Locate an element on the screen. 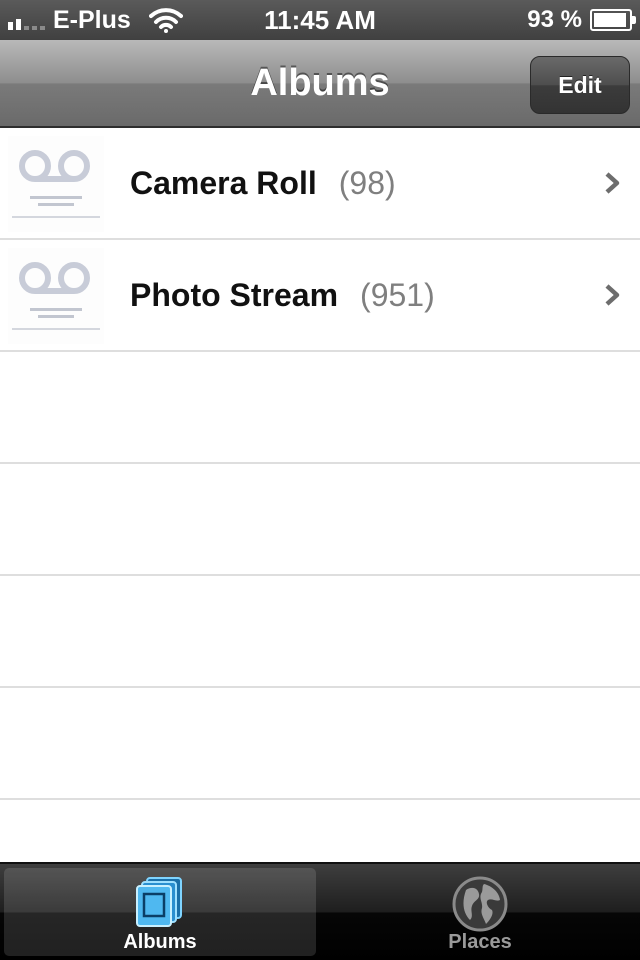 The width and height of the screenshot is (640, 960). album-row-photo-stream: Photo Stream (951) is located at coordinates (320, 296).